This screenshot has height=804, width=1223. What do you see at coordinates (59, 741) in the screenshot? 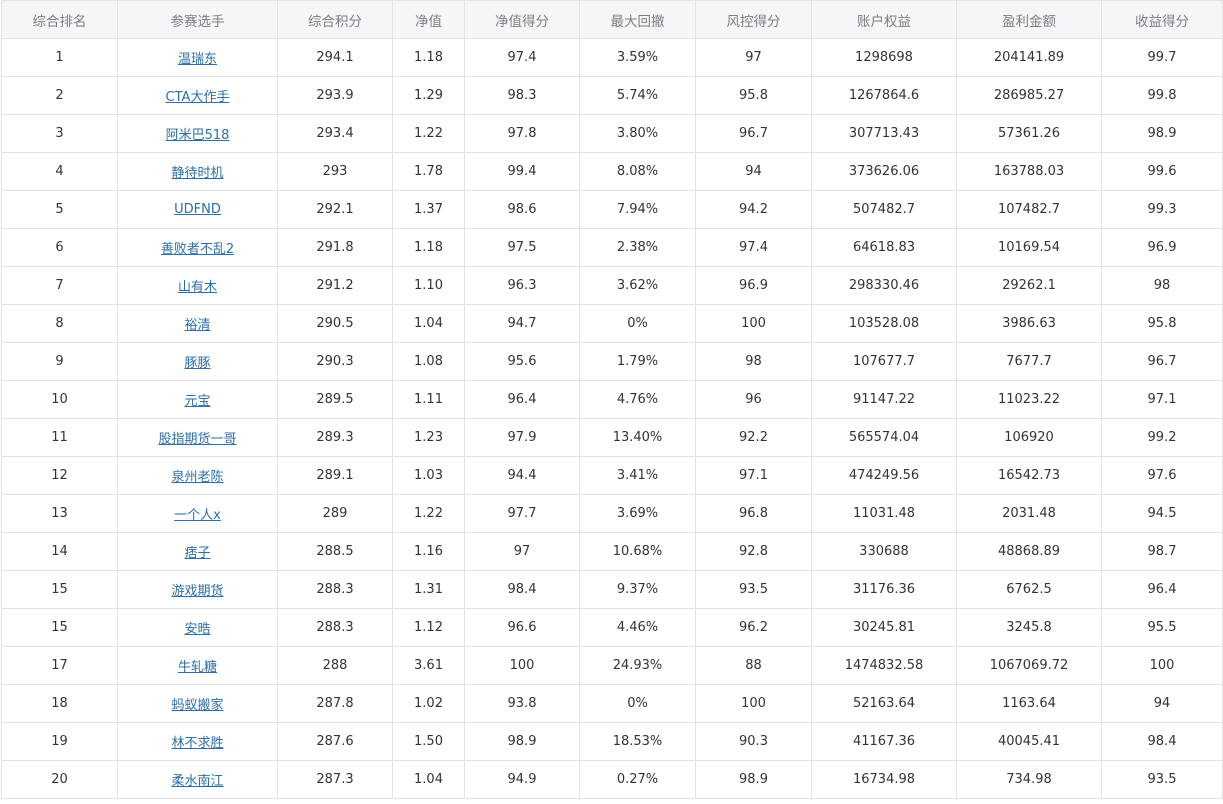
I see `table-cell: 19` at bounding box center [59, 741].